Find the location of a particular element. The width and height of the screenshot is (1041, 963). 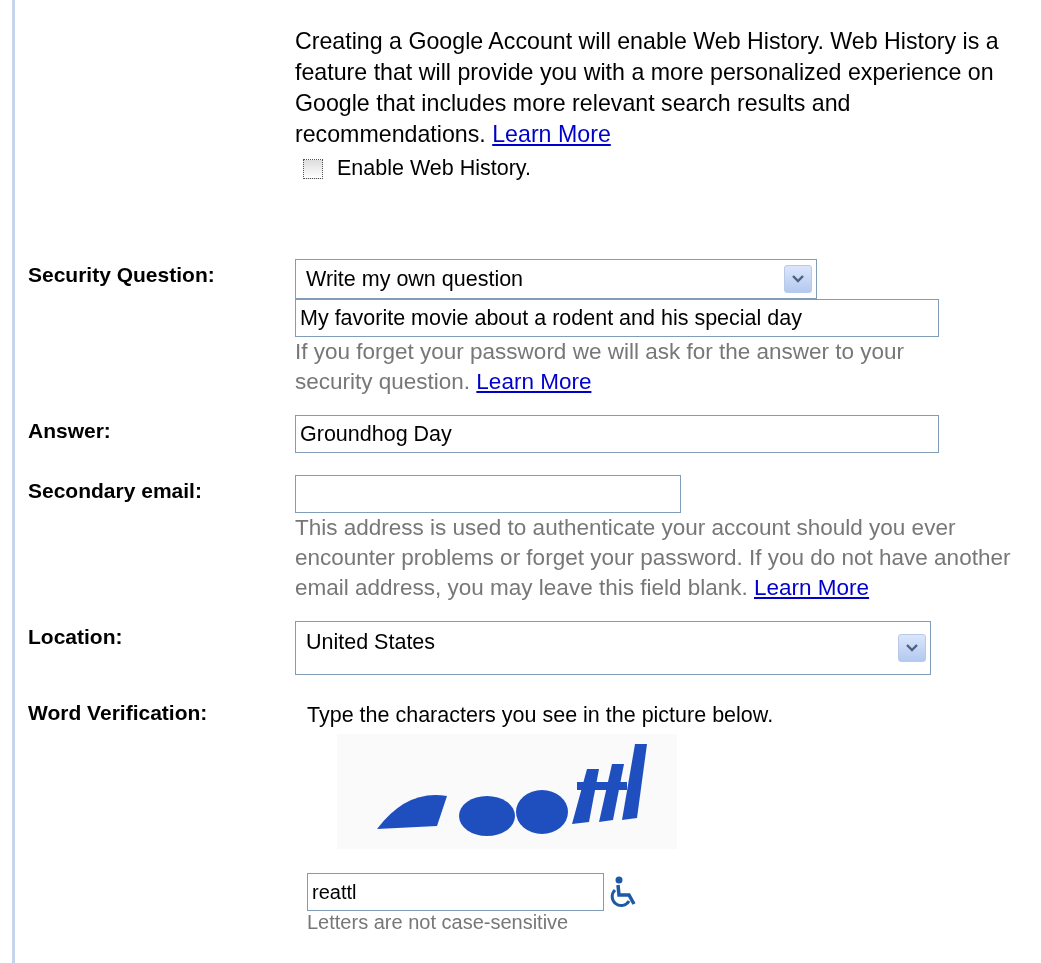

custom-question-field: My favorite movie about a rodent and his special day is located at coordinates (617, 318).